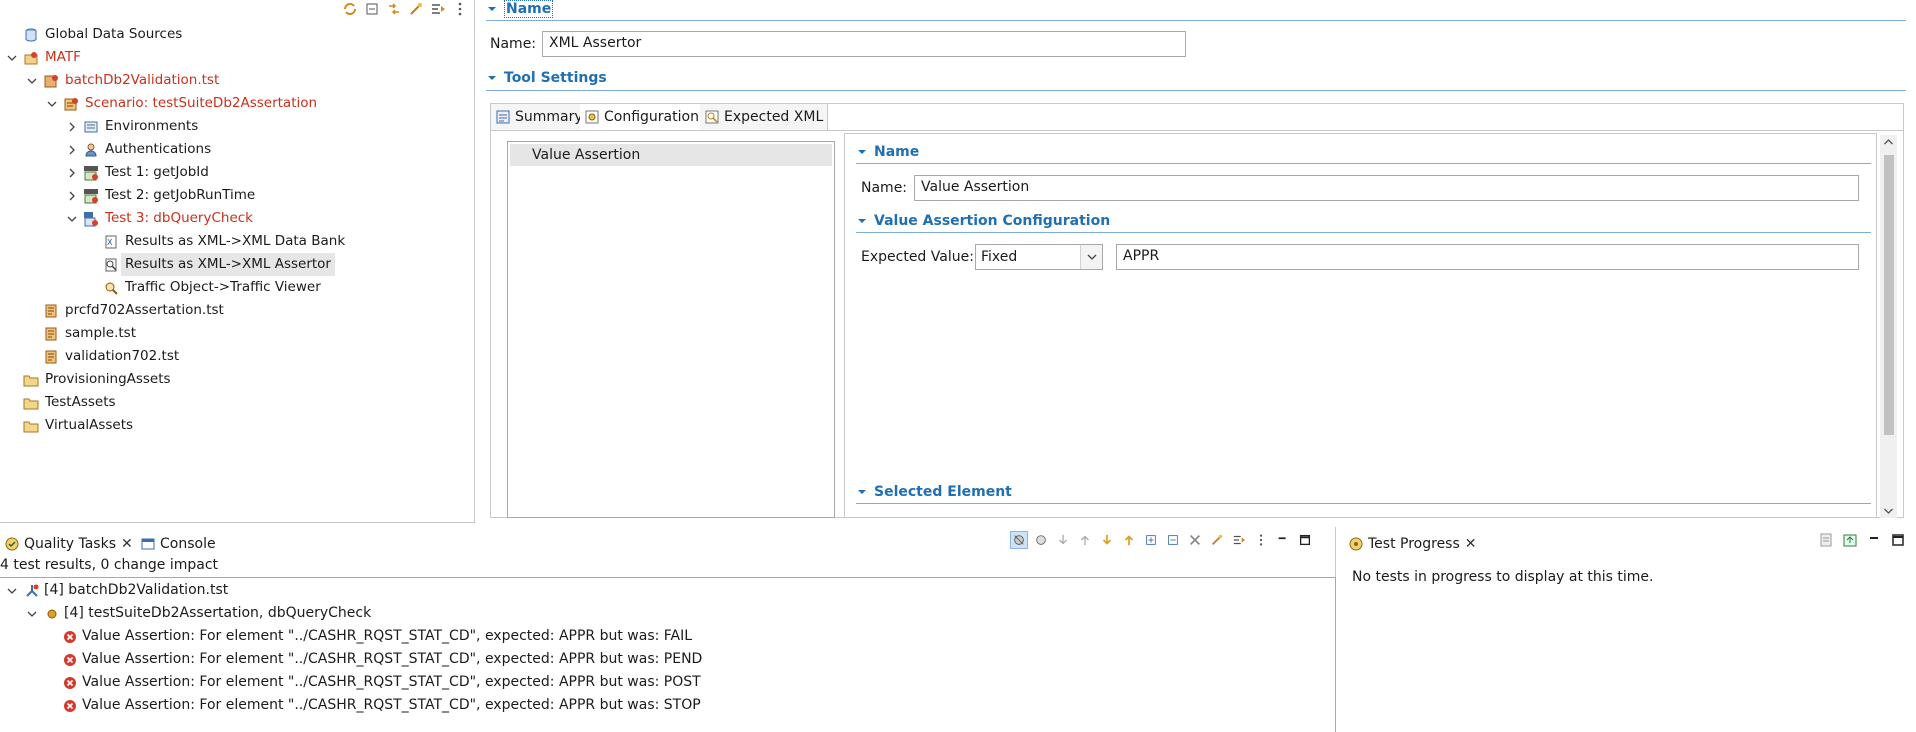 This screenshot has height=732, width=1916. What do you see at coordinates (91, 173) in the screenshot?
I see `rest-test-icon` at bounding box center [91, 173].